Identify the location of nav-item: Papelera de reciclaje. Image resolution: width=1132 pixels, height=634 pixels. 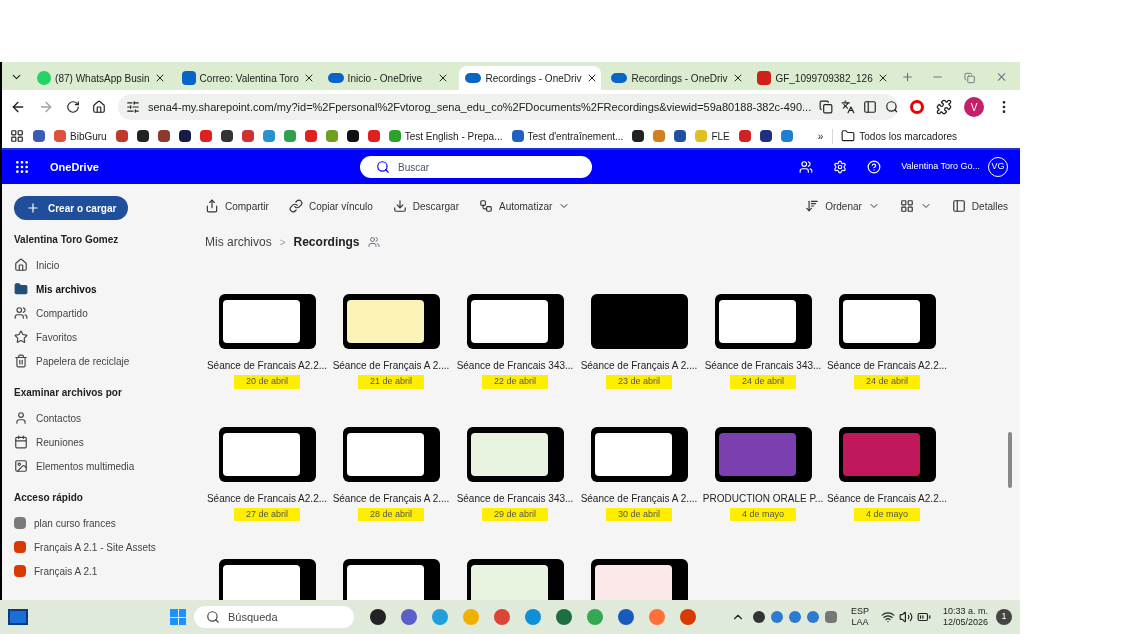
(99, 361).